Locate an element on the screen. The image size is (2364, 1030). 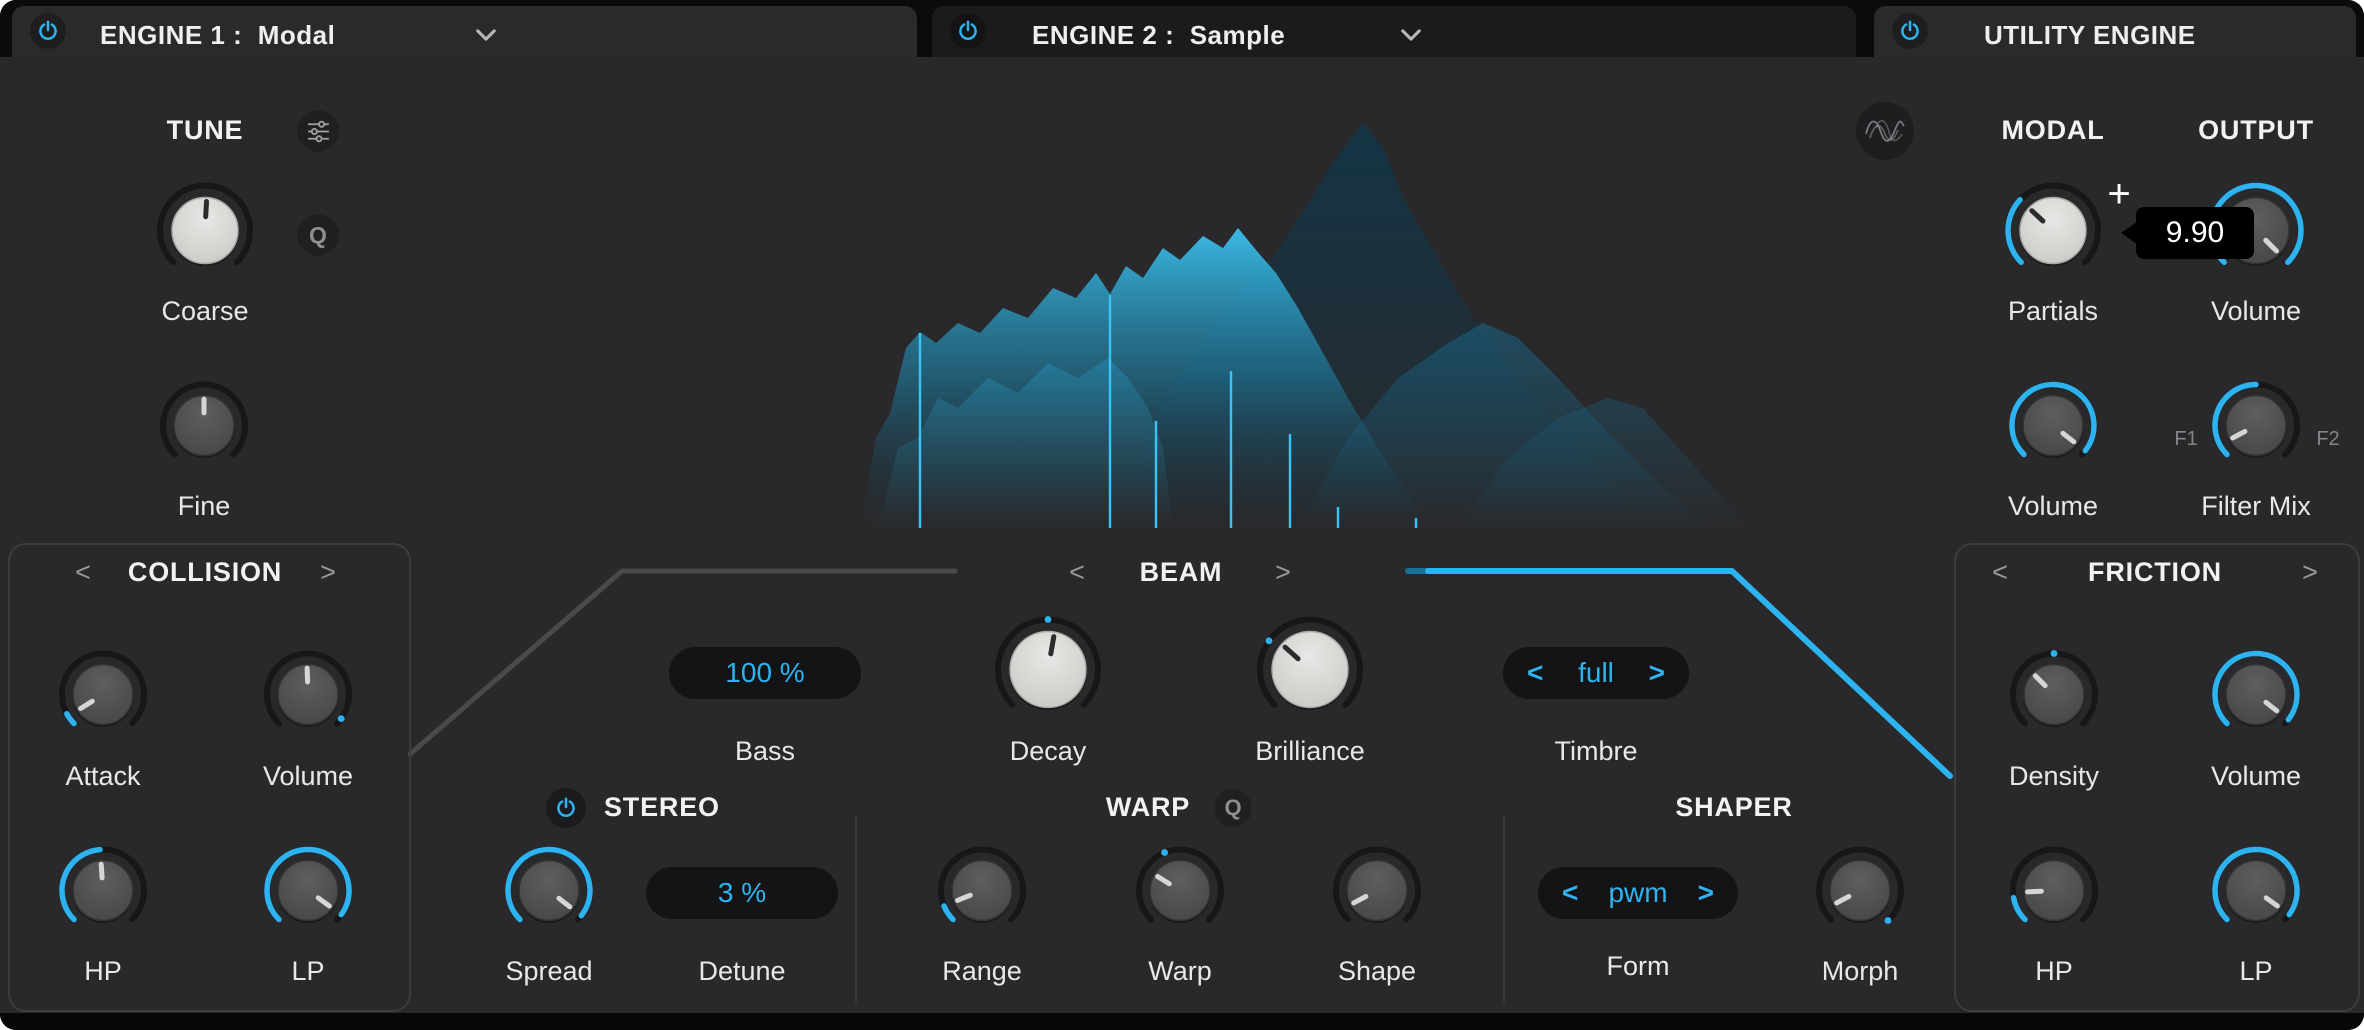
collision-volume-label: Volume is located at coordinates (308, 776).